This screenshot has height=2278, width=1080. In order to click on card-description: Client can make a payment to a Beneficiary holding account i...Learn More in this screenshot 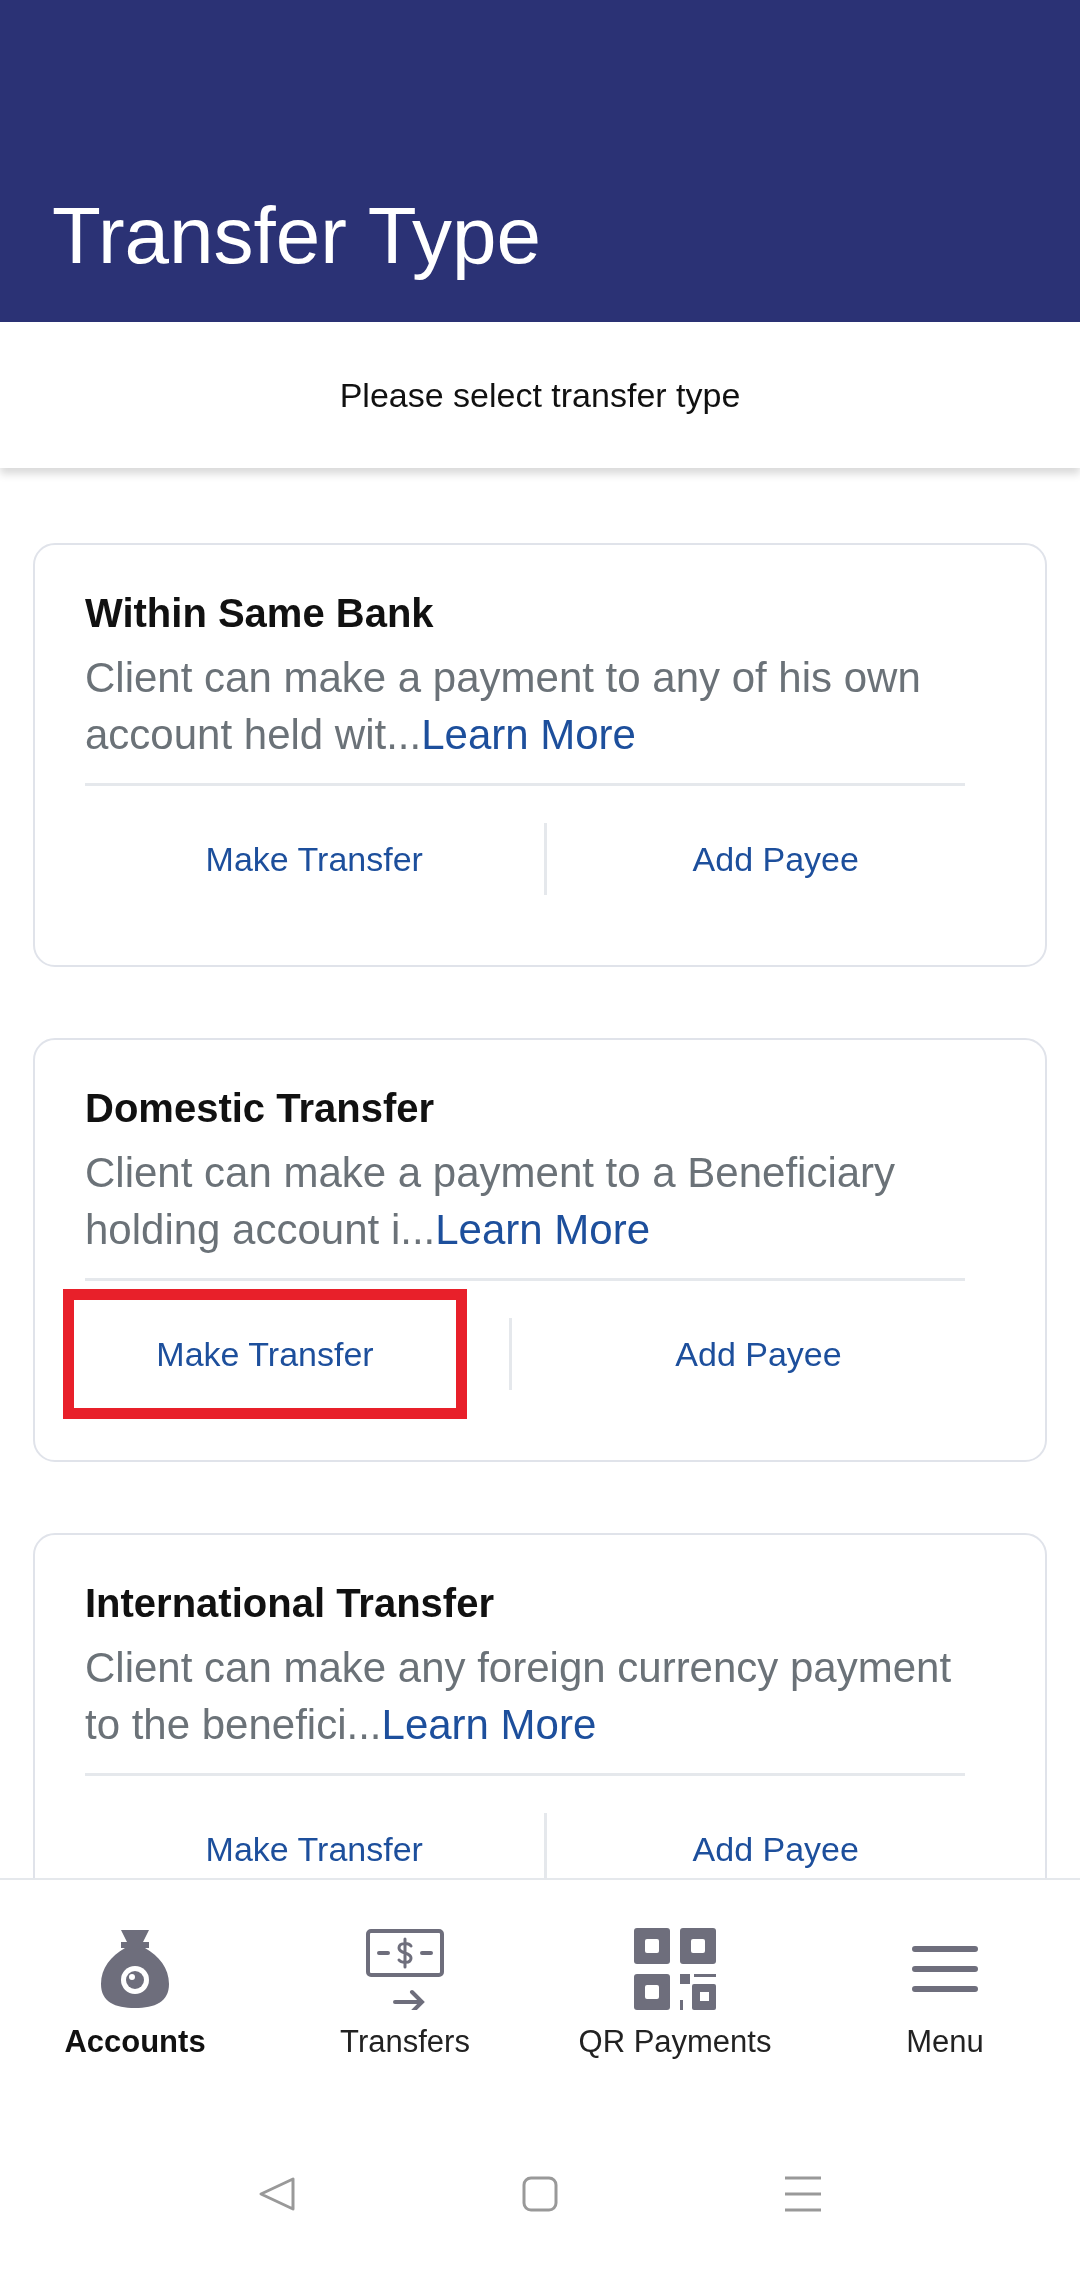, I will do `click(525, 1212)`.